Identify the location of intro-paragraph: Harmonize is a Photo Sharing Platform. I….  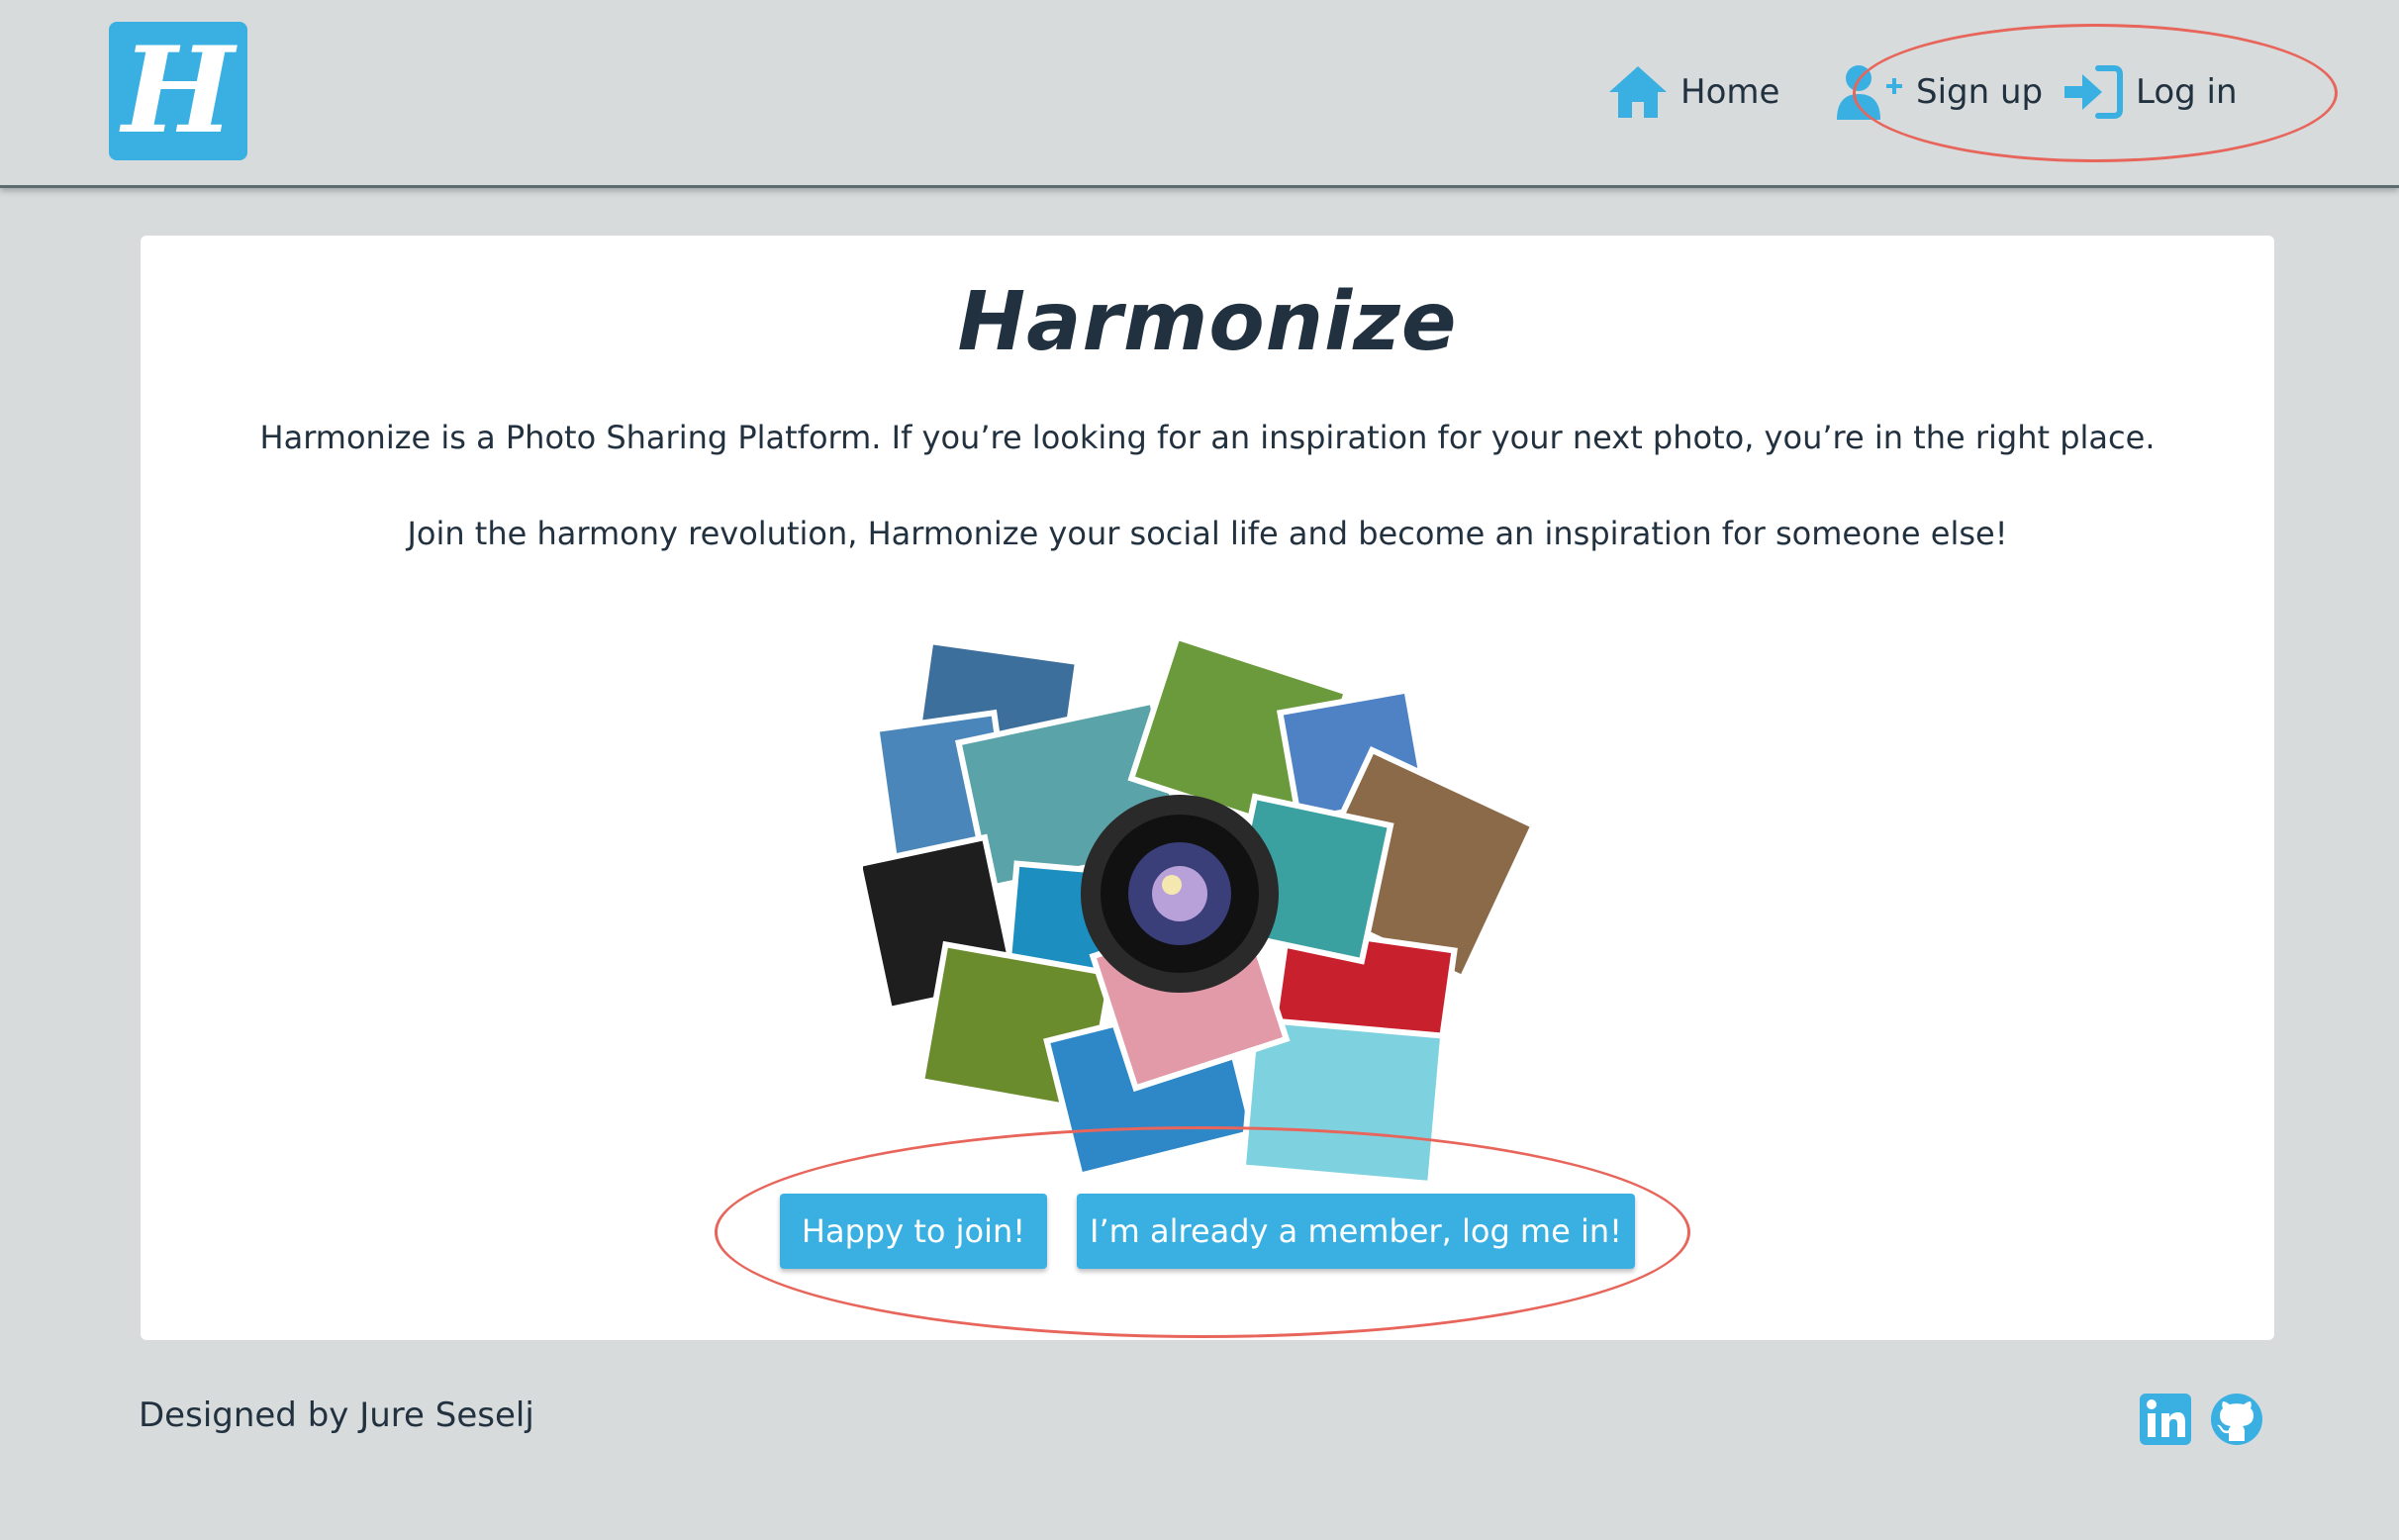
(1207, 437).